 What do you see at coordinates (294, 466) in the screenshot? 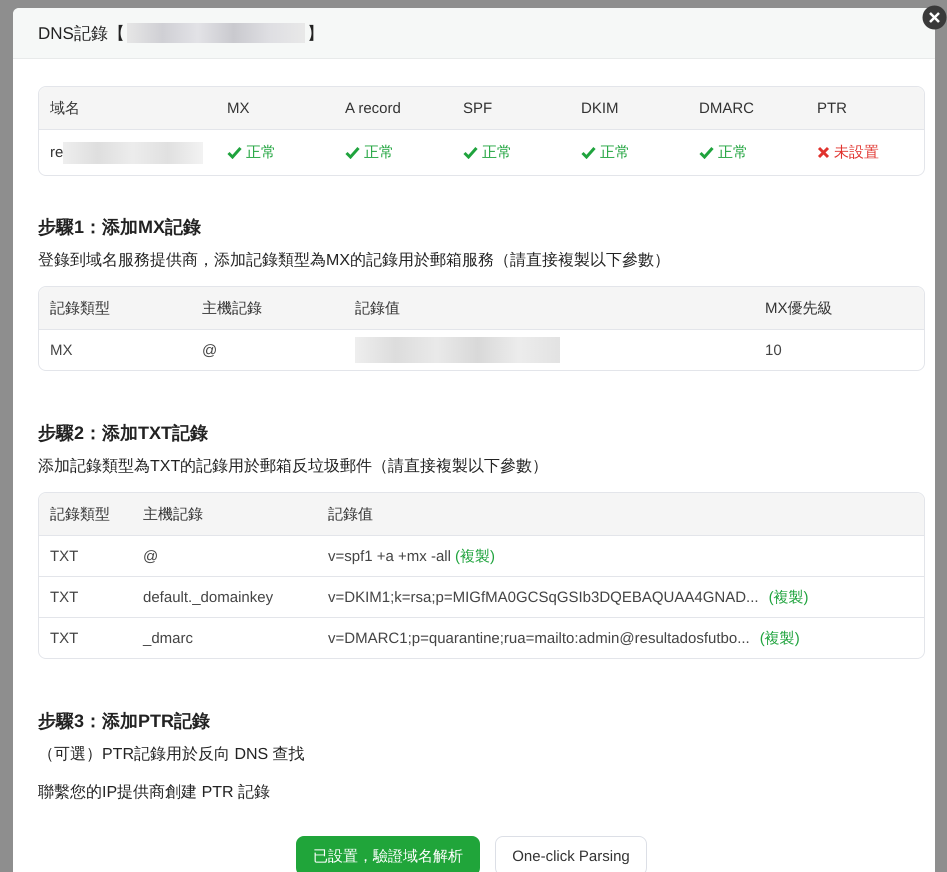
I see `step-description: 添加記錄類型為TXT的記錄用於郵箱反垃圾郵件（請直接複製以下參數）` at bounding box center [294, 466].